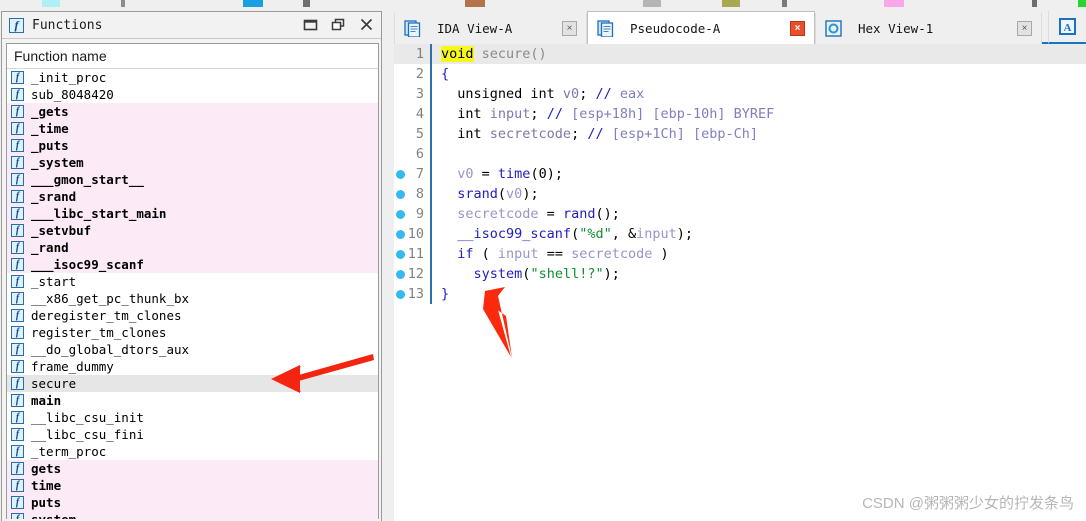  What do you see at coordinates (740, 294) in the screenshot?
I see `code-line-13: 13}` at bounding box center [740, 294].